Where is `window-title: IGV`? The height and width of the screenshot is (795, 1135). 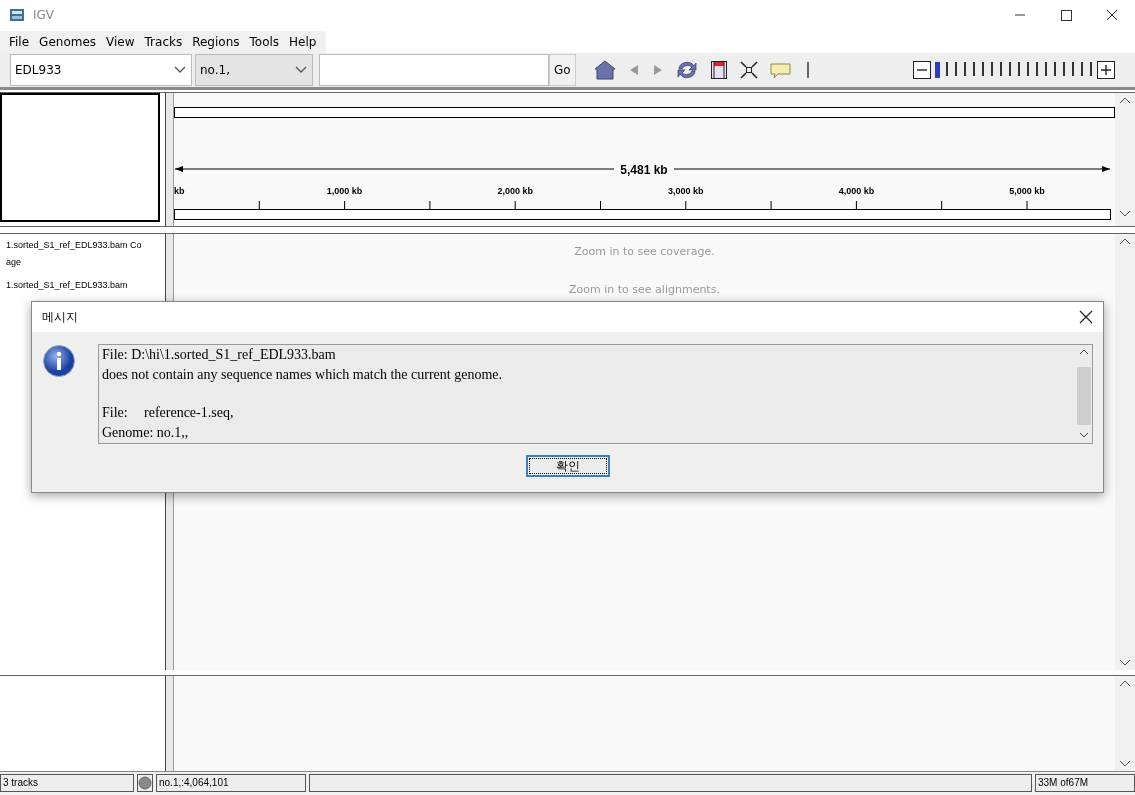 window-title: IGV is located at coordinates (44, 15).